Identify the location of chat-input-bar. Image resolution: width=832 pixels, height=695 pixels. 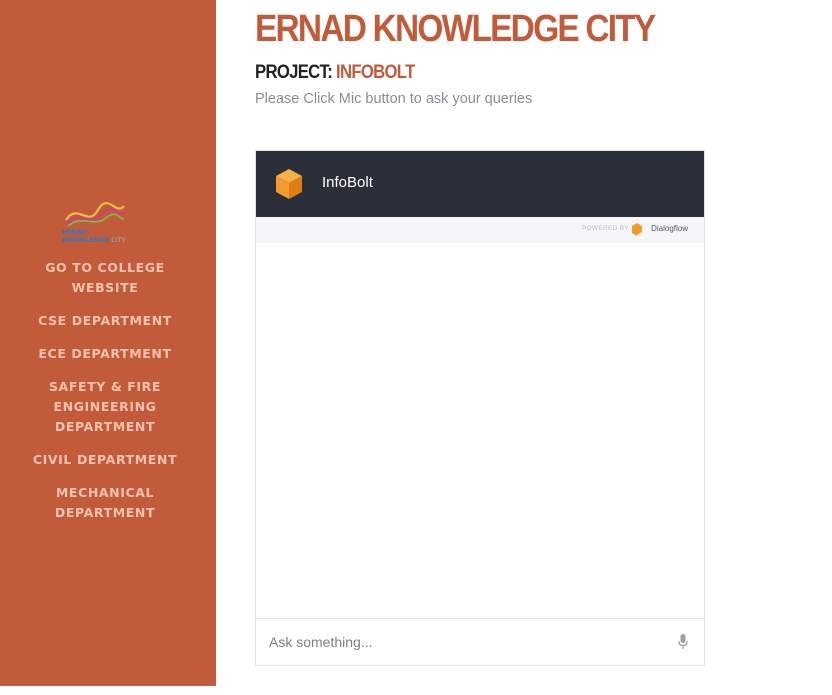
(480, 641).